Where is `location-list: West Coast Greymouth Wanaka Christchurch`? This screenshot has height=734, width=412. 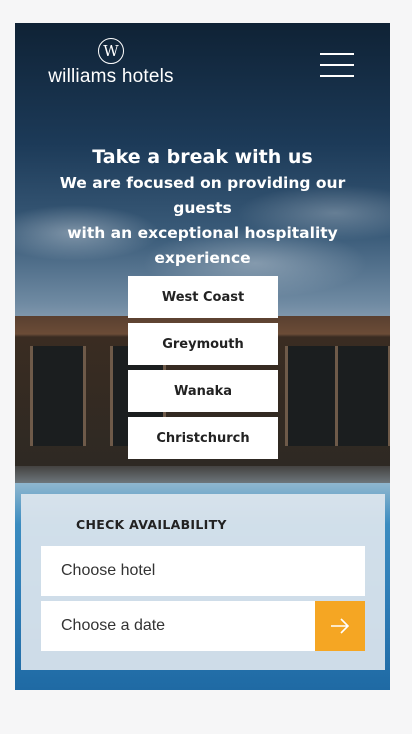 location-list: West Coast Greymouth Wanaka Christchurch is located at coordinates (203, 370).